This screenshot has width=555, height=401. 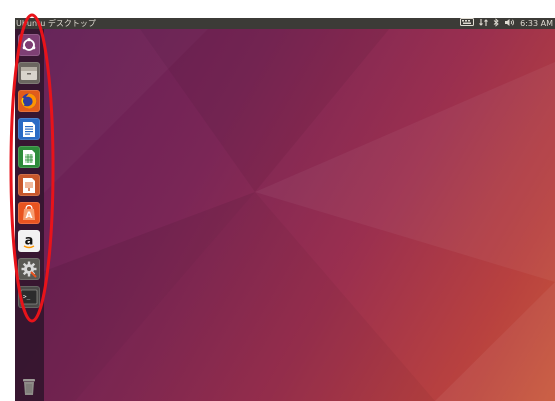 I want to click on launcher-item-software: A, so click(x=29, y=213).